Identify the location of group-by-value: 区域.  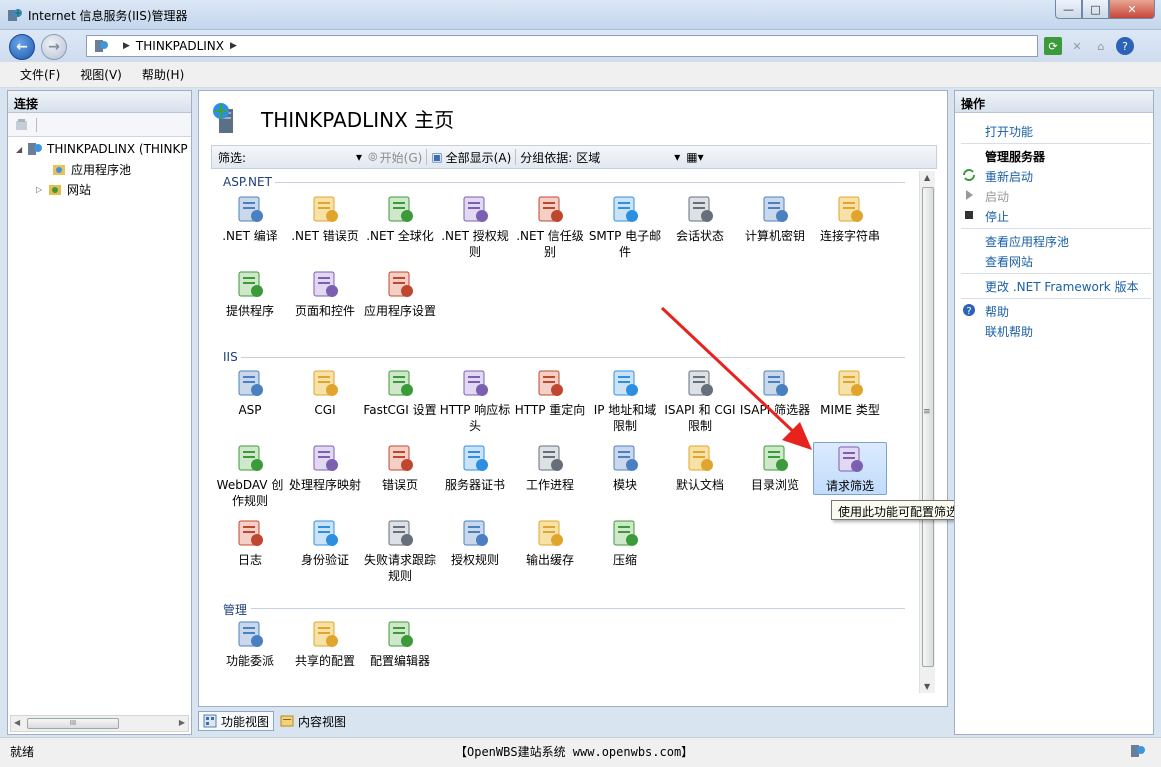
(588, 157).